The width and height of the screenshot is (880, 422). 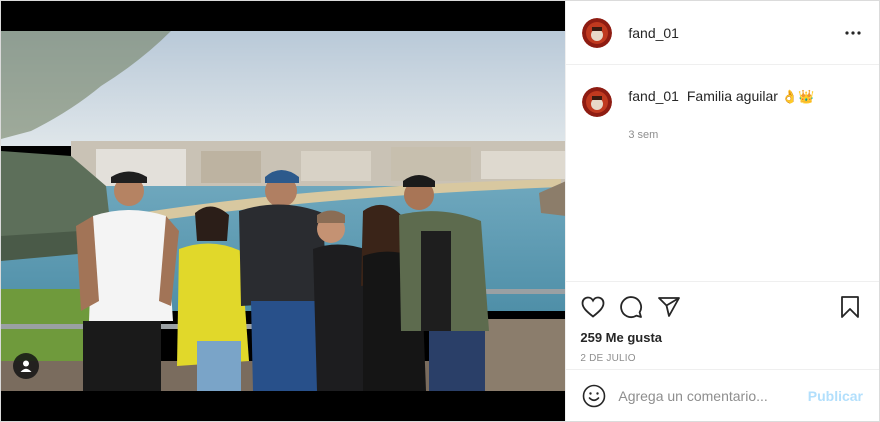 I want to click on bookmark-icon, so click(x=850, y=307).